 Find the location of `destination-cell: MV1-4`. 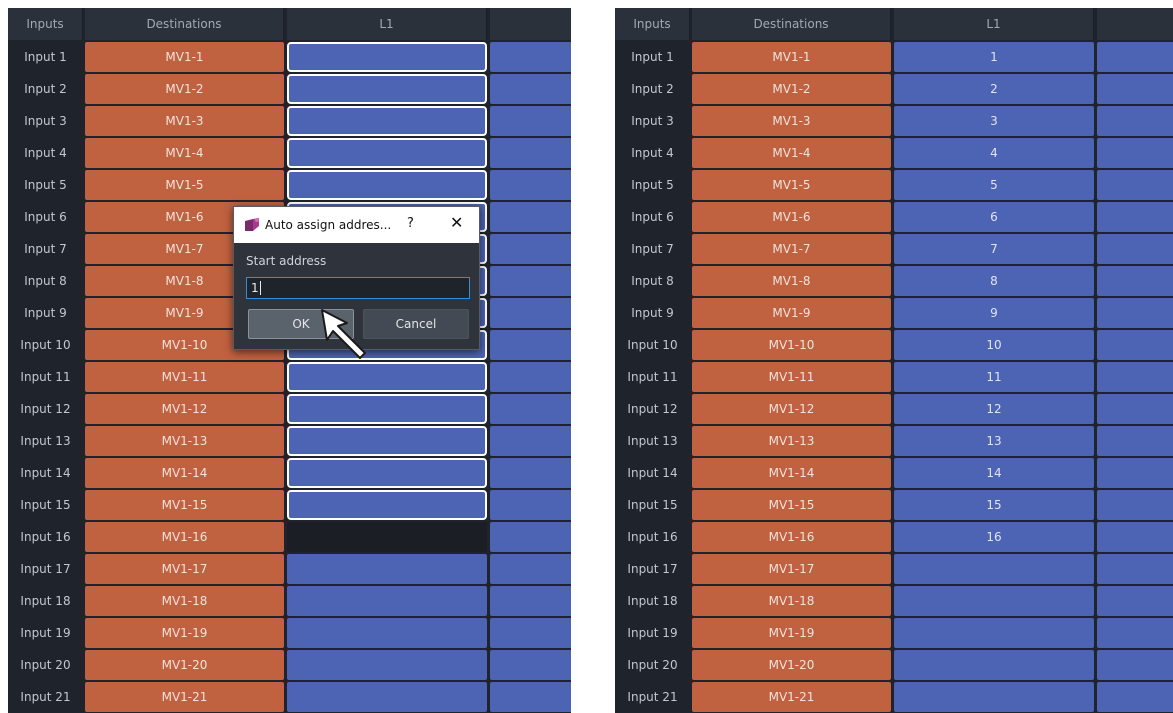

destination-cell: MV1-4 is located at coordinates (791, 153).